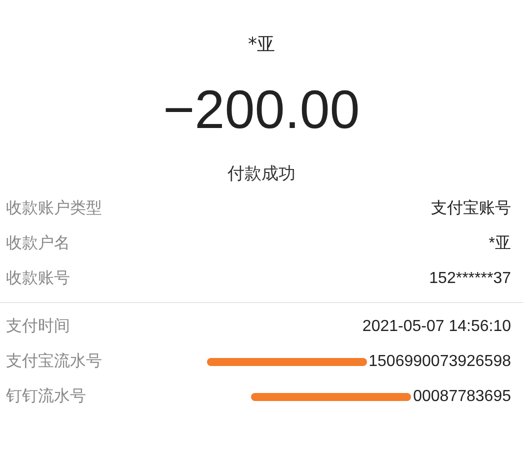  I want to click on field-value: 支付宝账号, so click(471, 208).